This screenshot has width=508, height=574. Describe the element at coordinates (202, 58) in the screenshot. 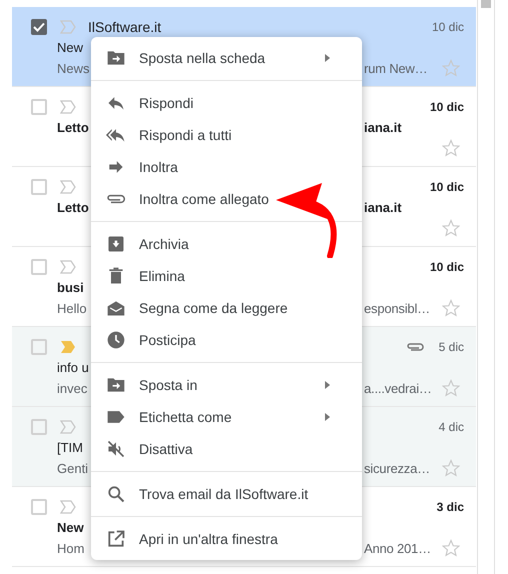

I see `menu-item-label: Sposta nella scheda` at that location.